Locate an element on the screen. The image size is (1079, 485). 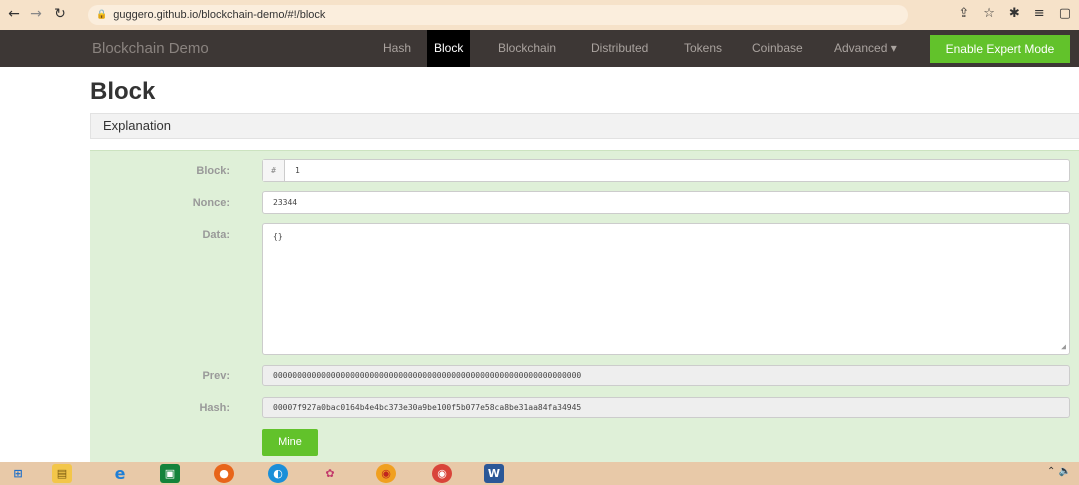
paint-icon: ✿ is located at coordinates (330, 473).